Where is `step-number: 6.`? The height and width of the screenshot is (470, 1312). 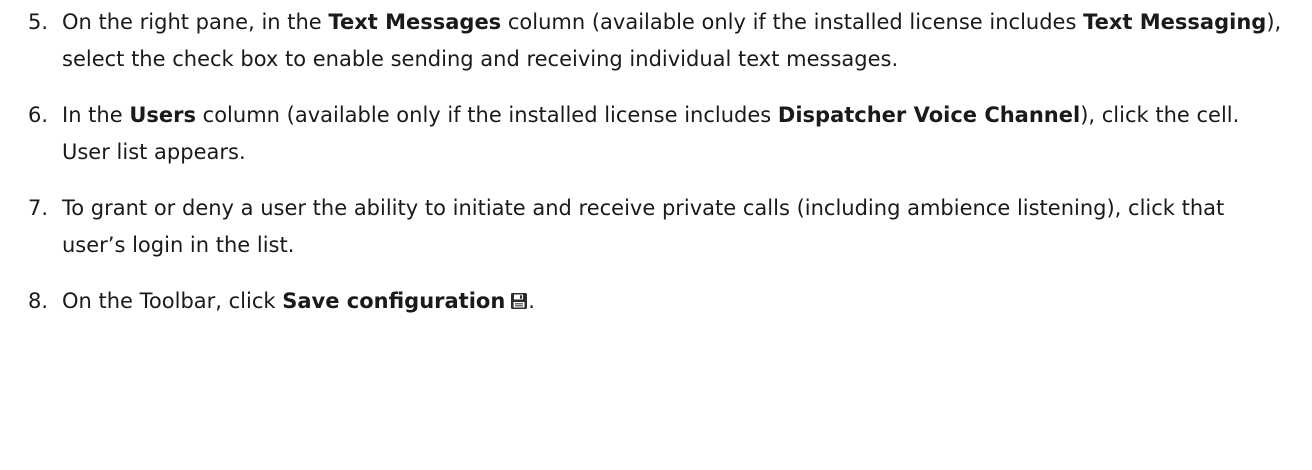
step-number: 6. is located at coordinates (38, 115).